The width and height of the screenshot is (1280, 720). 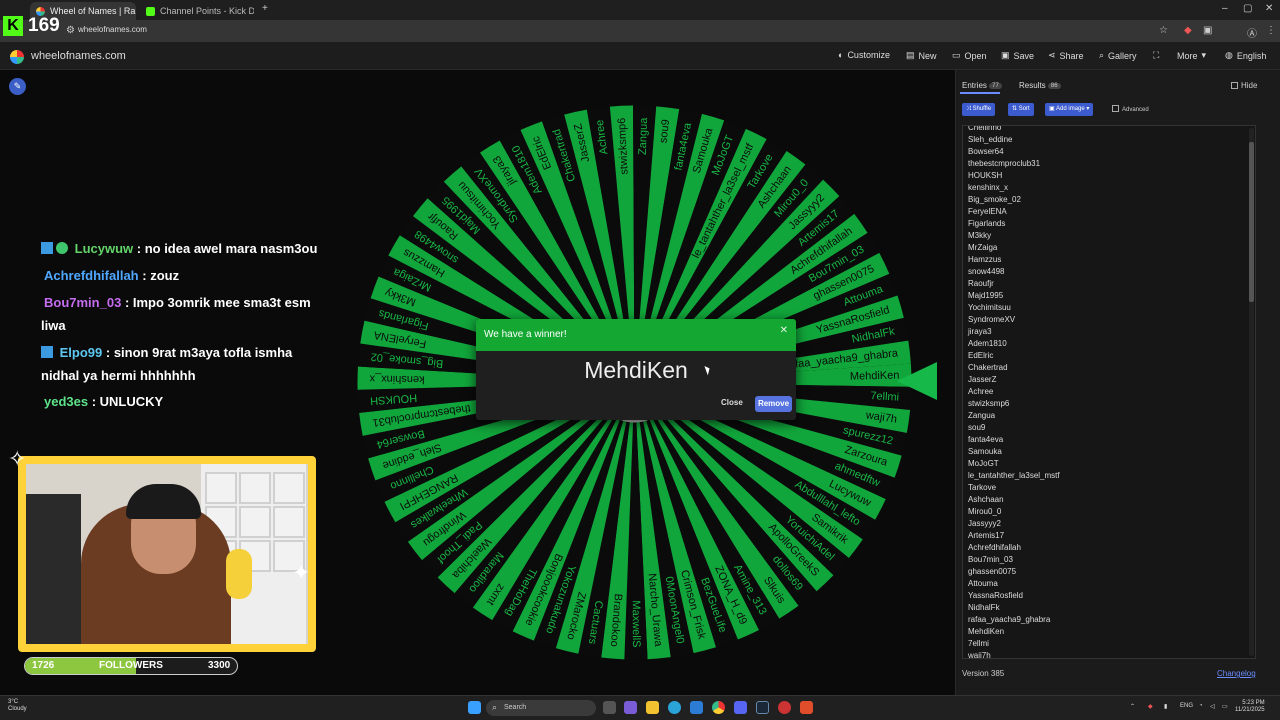 What do you see at coordinates (773, 404) in the screenshot?
I see `remove-button: Remove` at bounding box center [773, 404].